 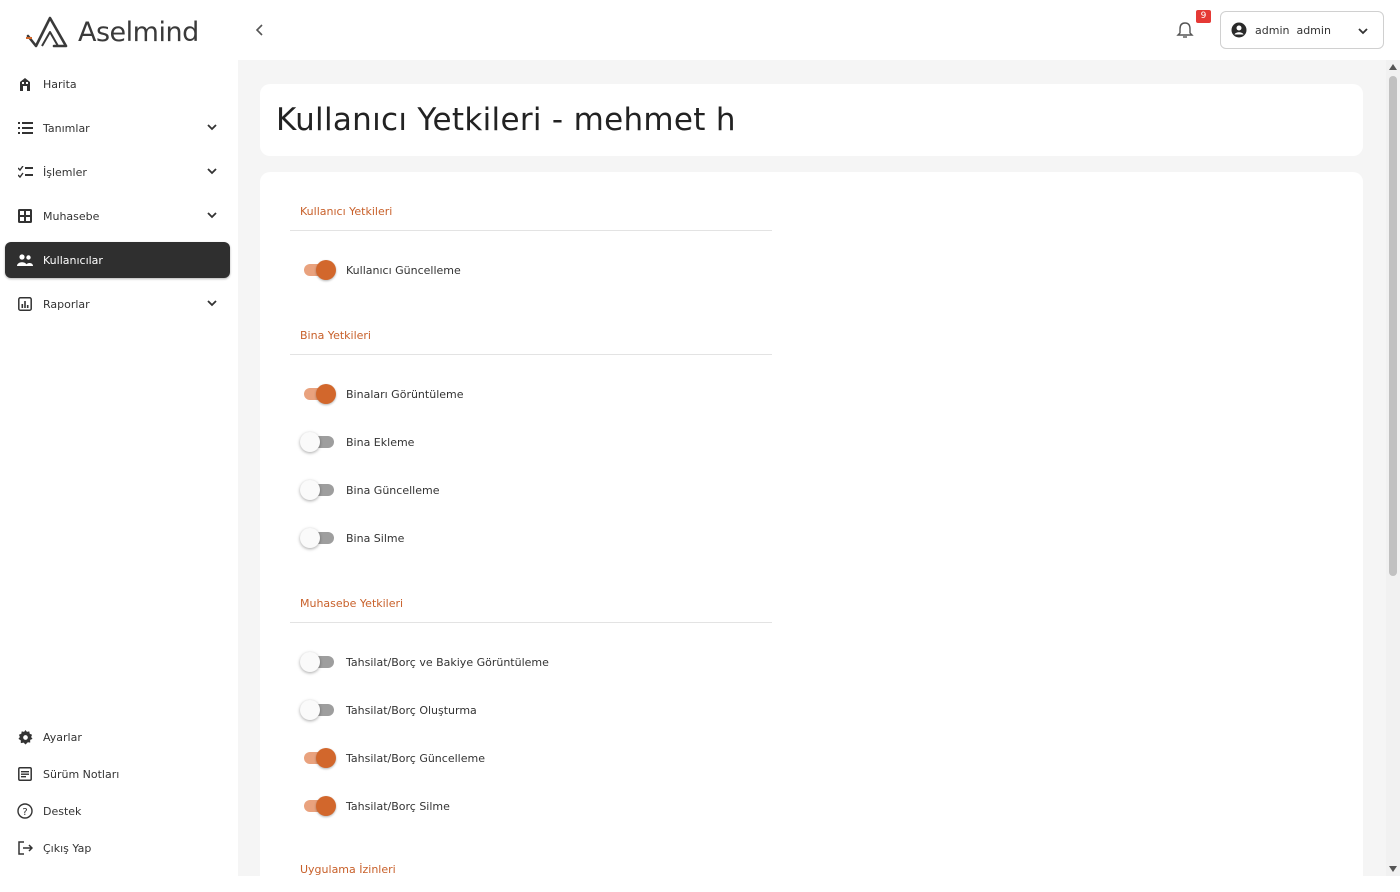 What do you see at coordinates (348, 869) in the screenshot?
I see `section-title: Uygulama İzinleri` at bounding box center [348, 869].